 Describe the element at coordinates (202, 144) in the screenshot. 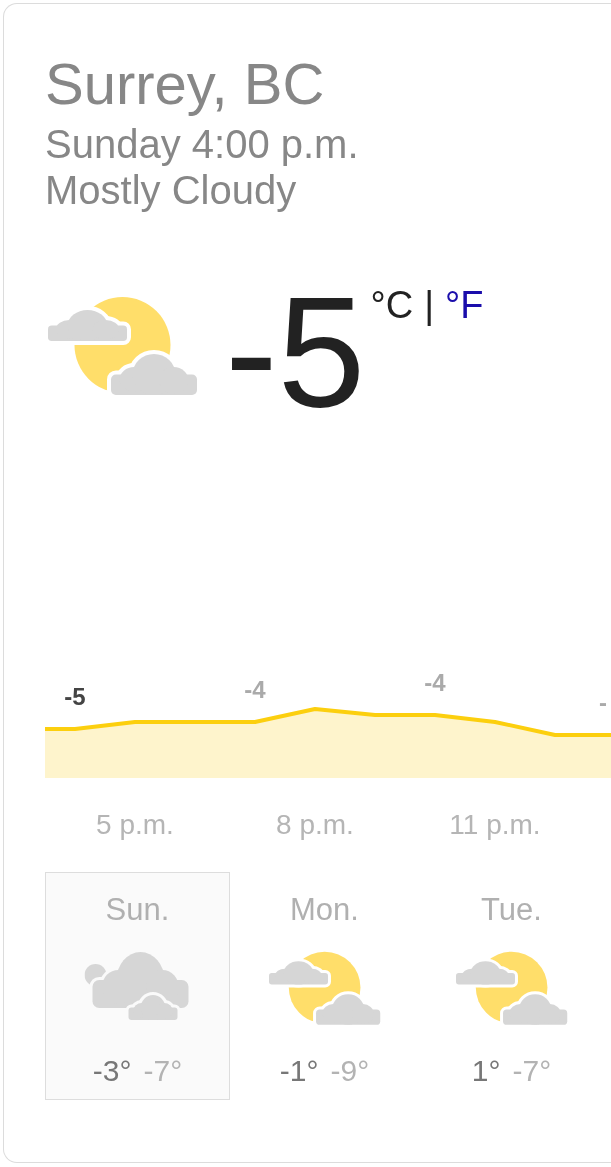

I see `date-time-text: Sunday 4:00 p.m.` at that location.